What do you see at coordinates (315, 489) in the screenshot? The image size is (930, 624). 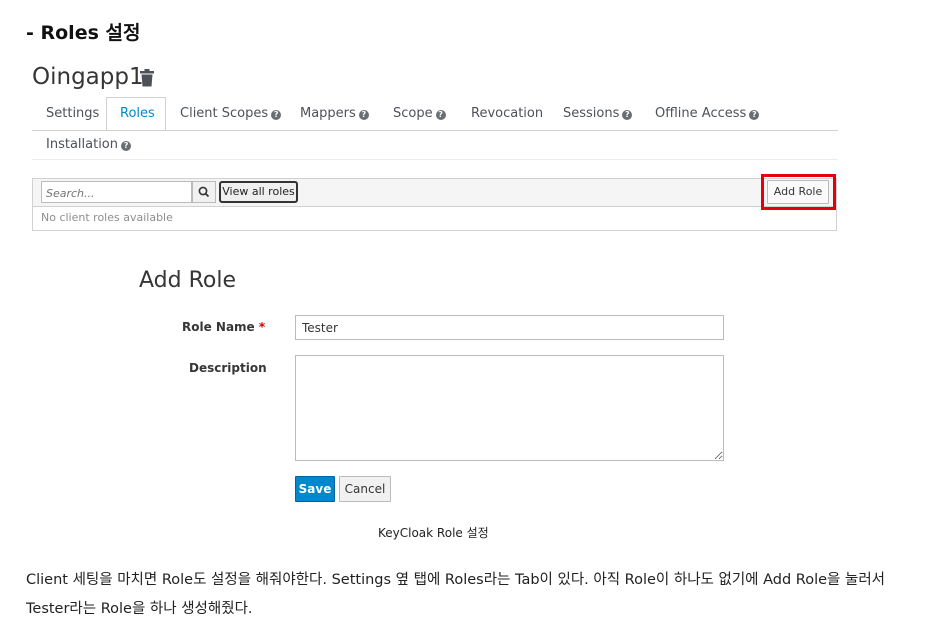 I see `save-button: Save` at bounding box center [315, 489].